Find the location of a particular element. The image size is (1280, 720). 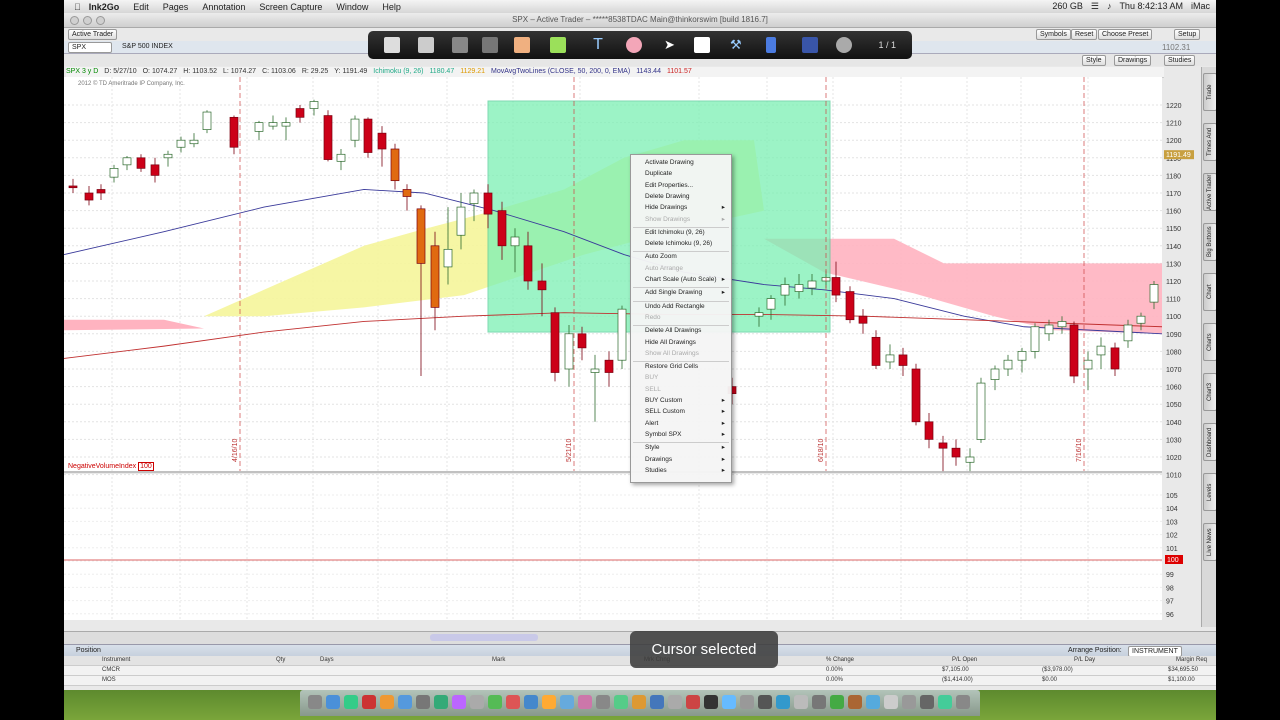

pencil-icon is located at coordinates (522, 45).